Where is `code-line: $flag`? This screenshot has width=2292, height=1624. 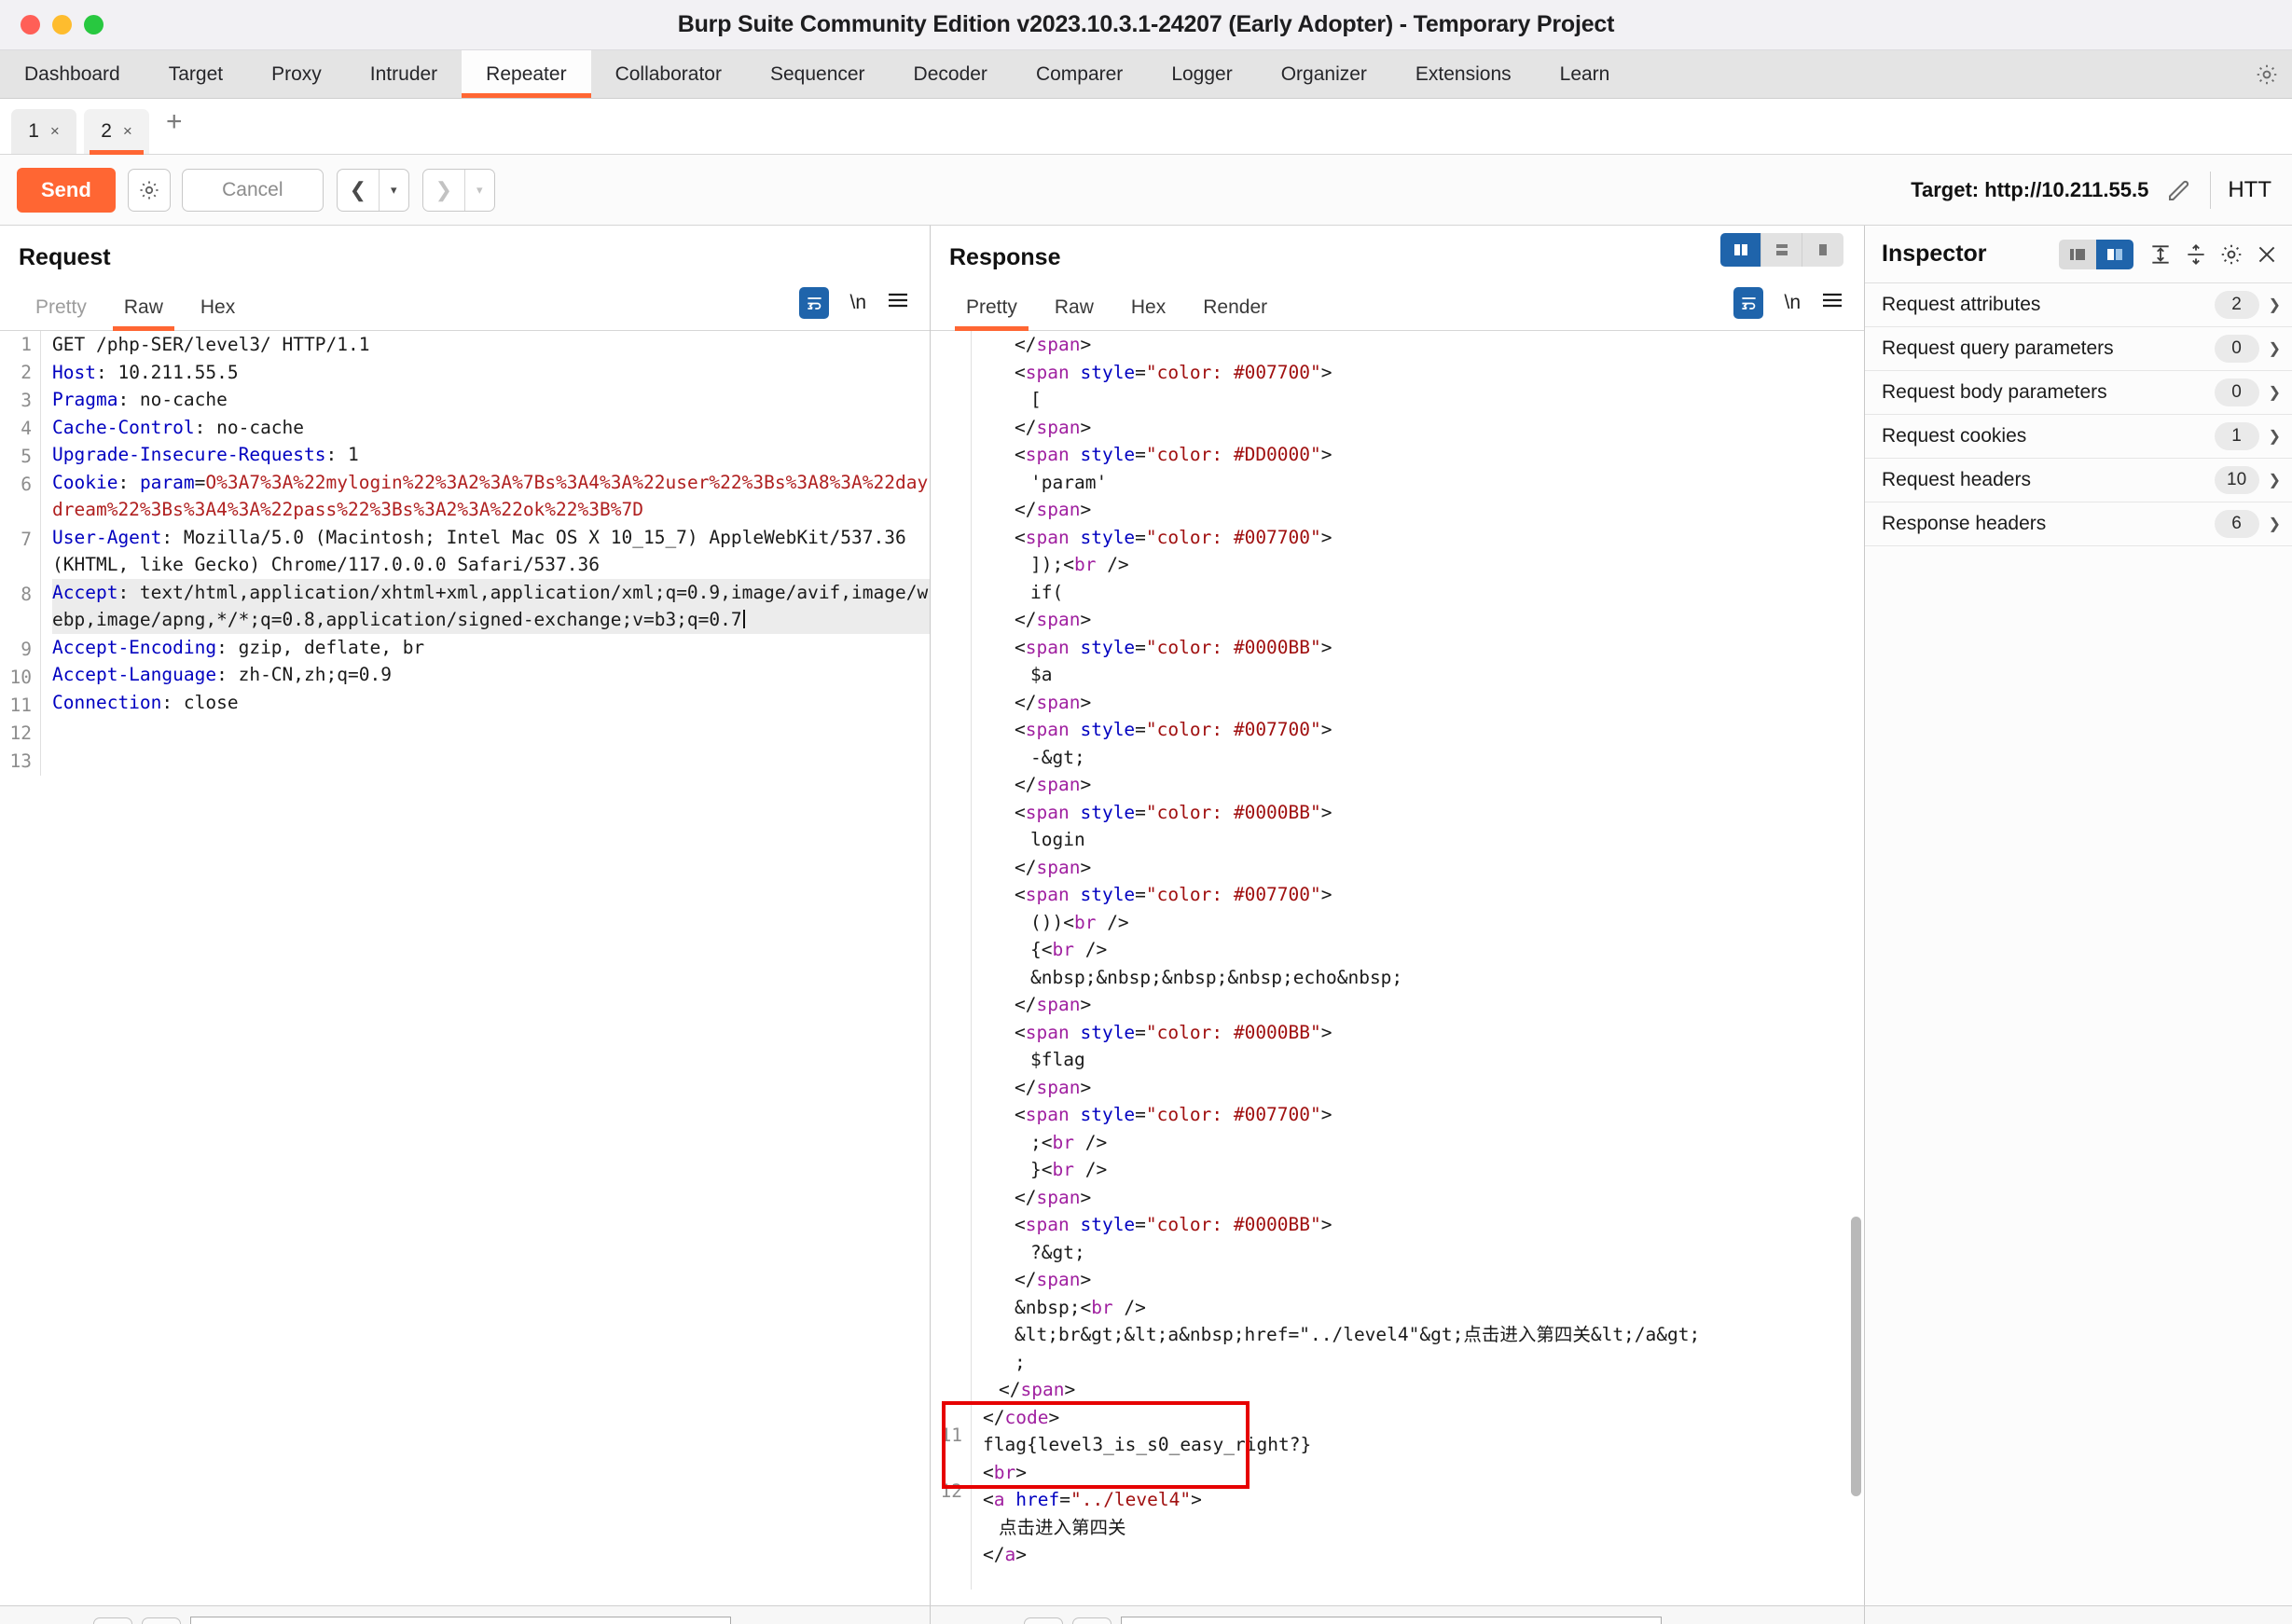
code-line: $flag is located at coordinates (1423, 1060).